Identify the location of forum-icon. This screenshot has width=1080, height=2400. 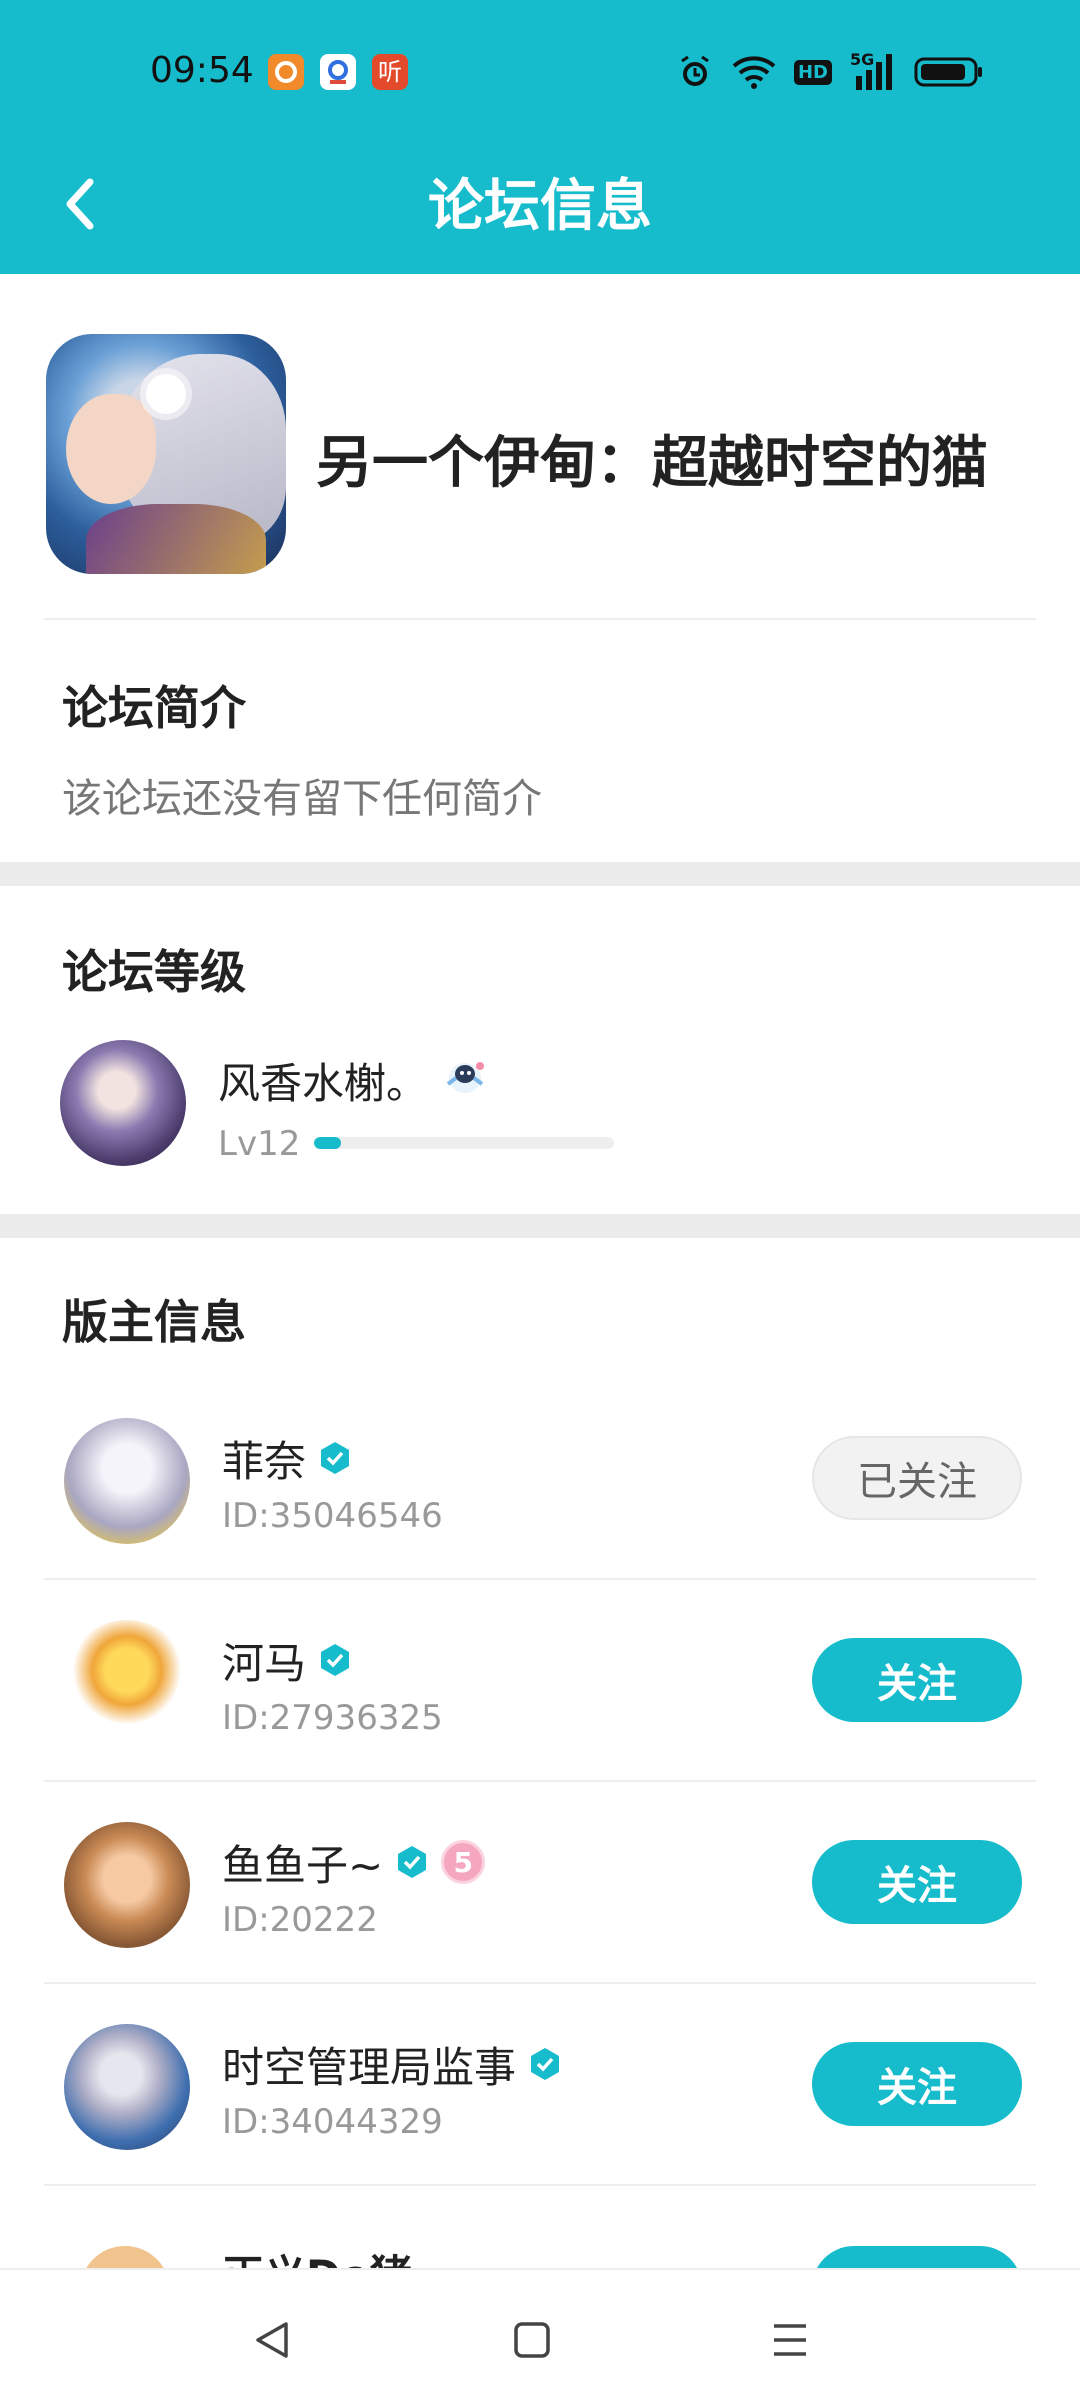
(166, 454).